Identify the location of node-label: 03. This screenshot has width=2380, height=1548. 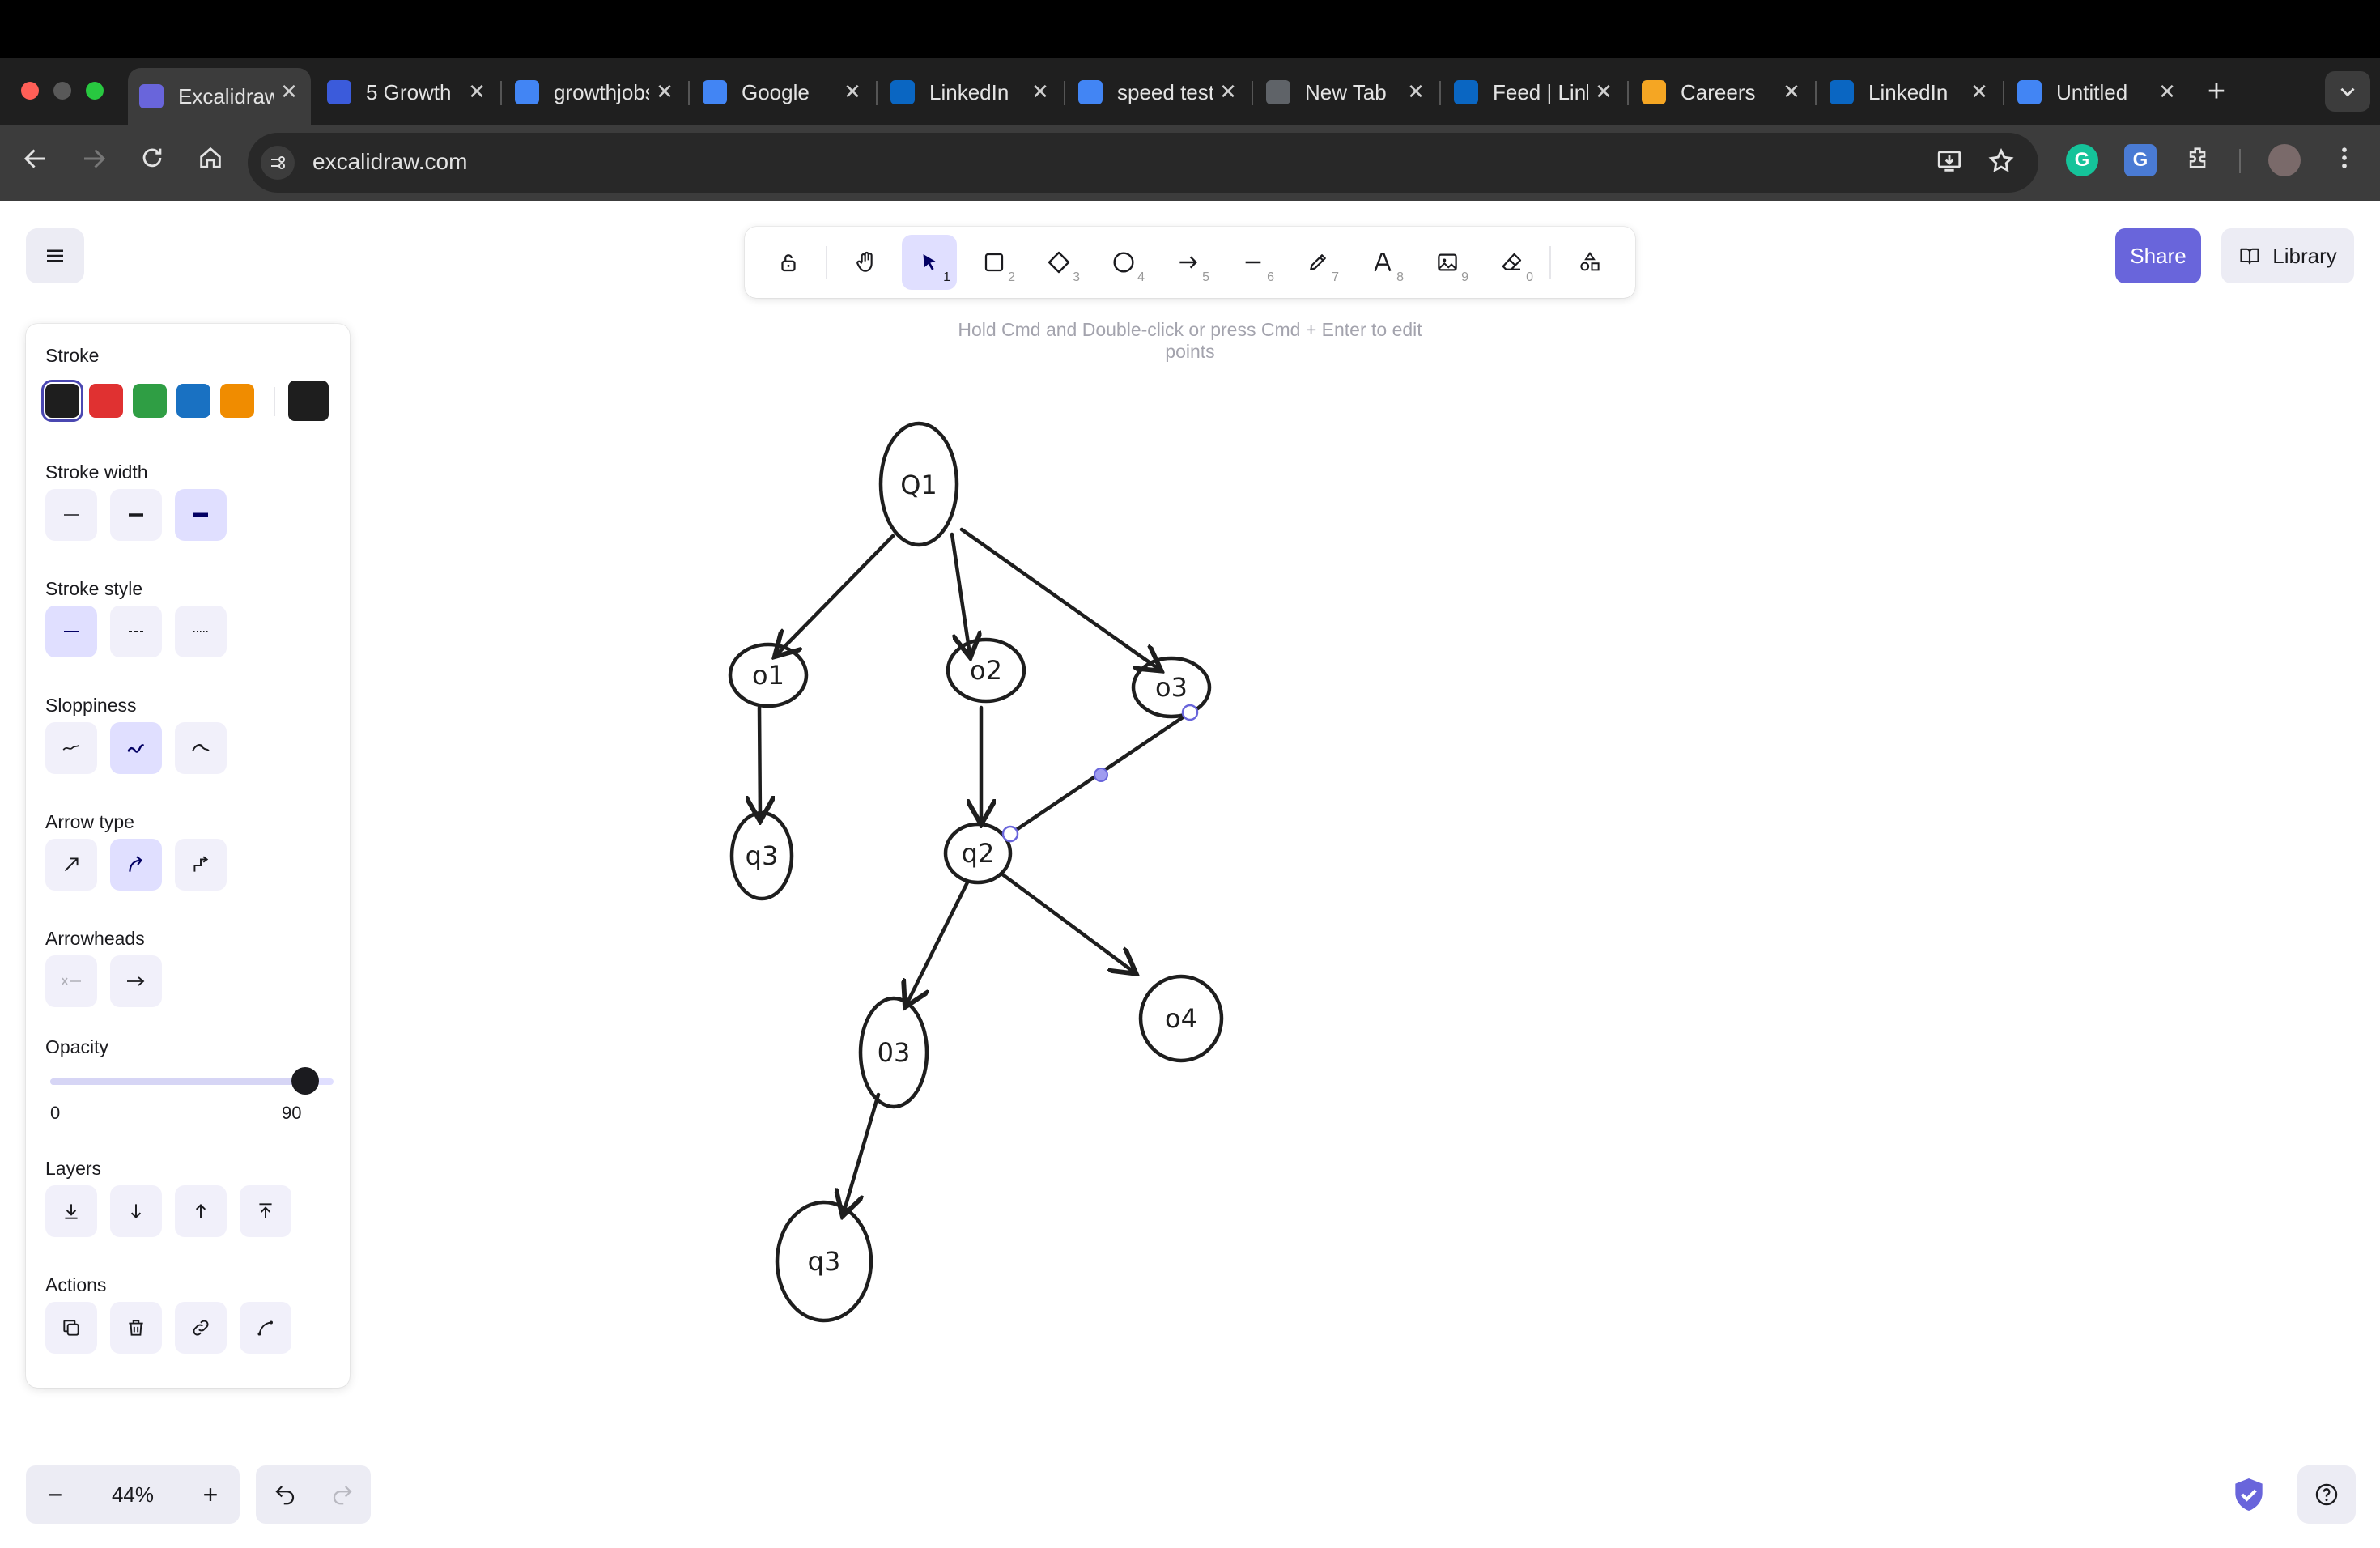
(894, 1052).